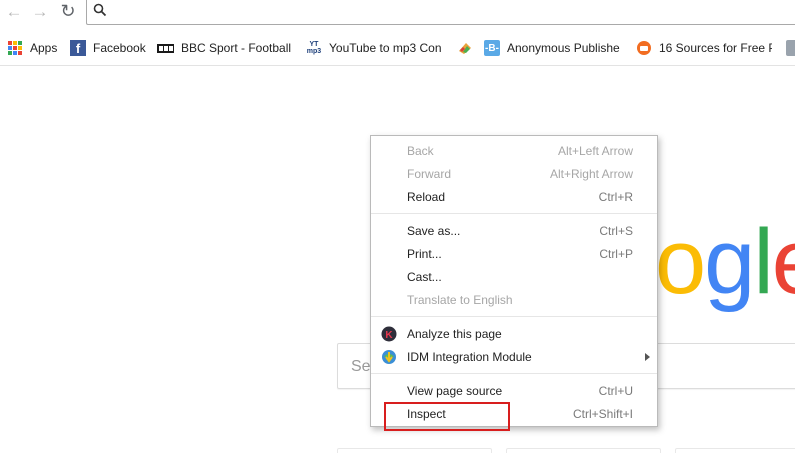 Image resolution: width=795 pixels, height=453 pixels. I want to click on svg-text: K, so click(389, 335).